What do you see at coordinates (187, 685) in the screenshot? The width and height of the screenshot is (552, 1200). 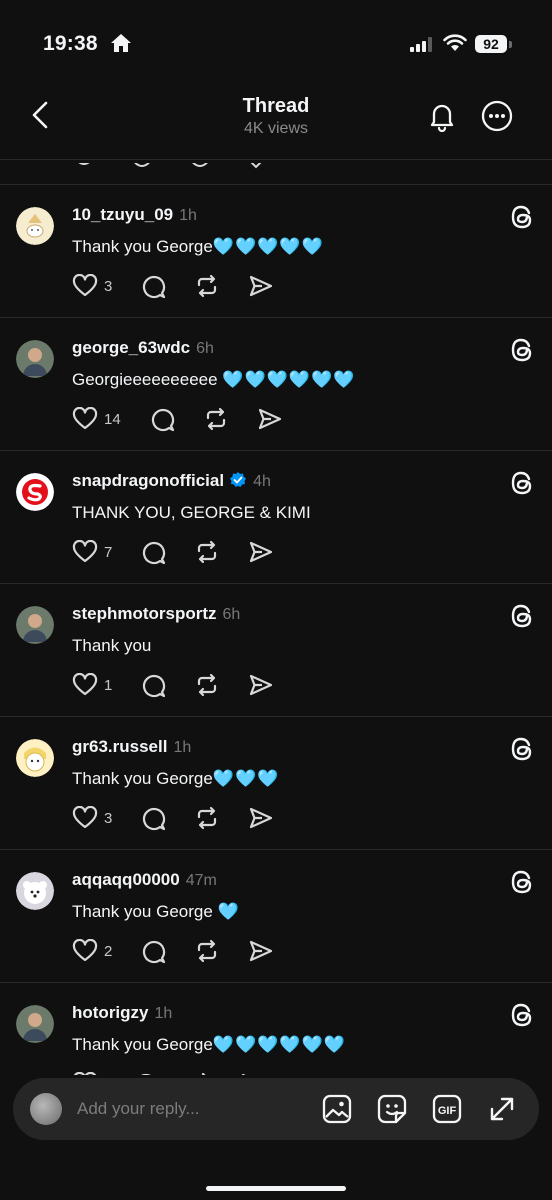 I see `post-actions: 1` at bounding box center [187, 685].